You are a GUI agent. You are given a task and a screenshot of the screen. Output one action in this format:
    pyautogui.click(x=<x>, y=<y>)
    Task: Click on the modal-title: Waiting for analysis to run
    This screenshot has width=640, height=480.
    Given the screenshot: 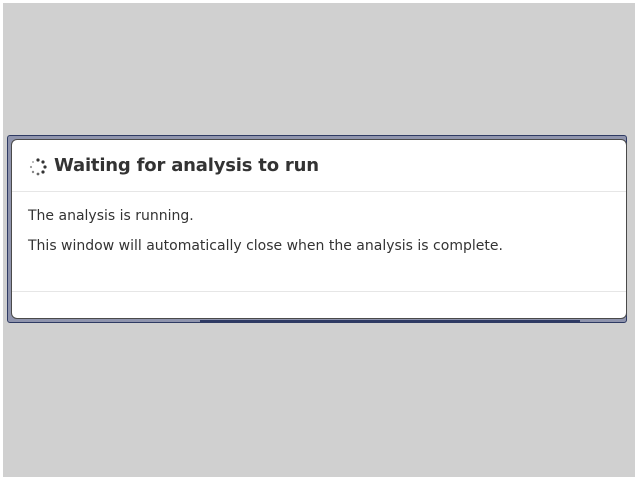 What is the action you would take?
    pyautogui.click(x=186, y=165)
    